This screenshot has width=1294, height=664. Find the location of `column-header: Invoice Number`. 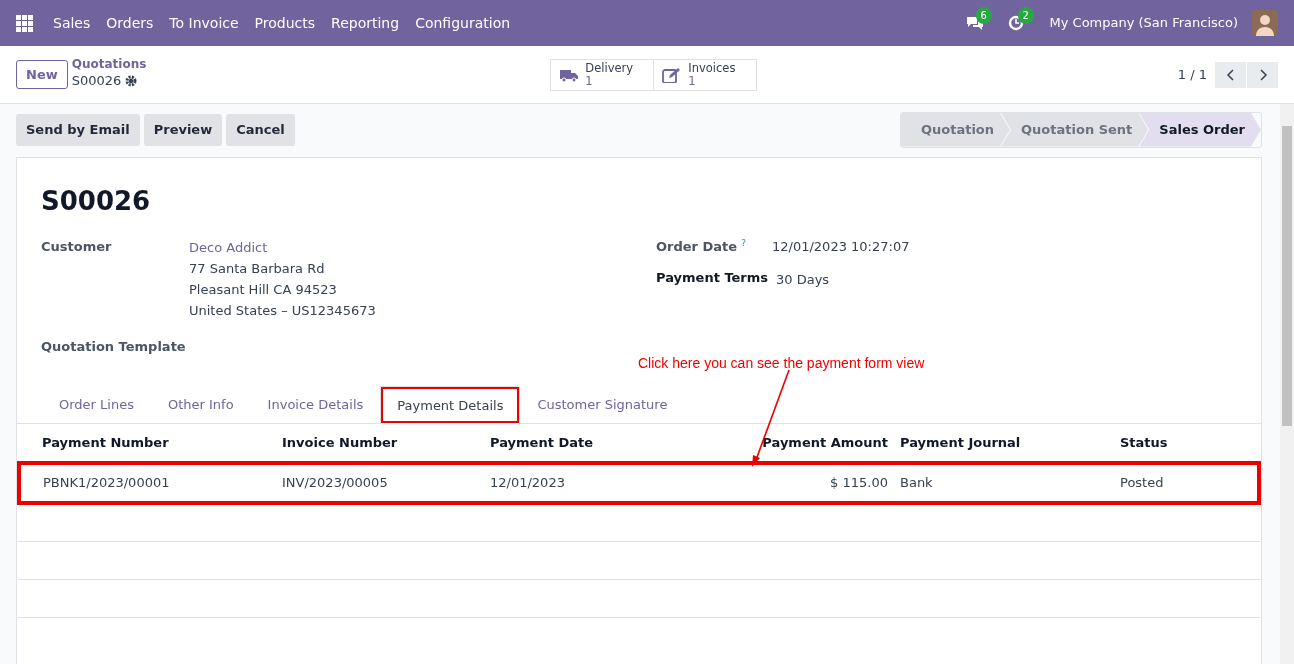

column-header: Invoice Number is located at coordinates (380, 442).